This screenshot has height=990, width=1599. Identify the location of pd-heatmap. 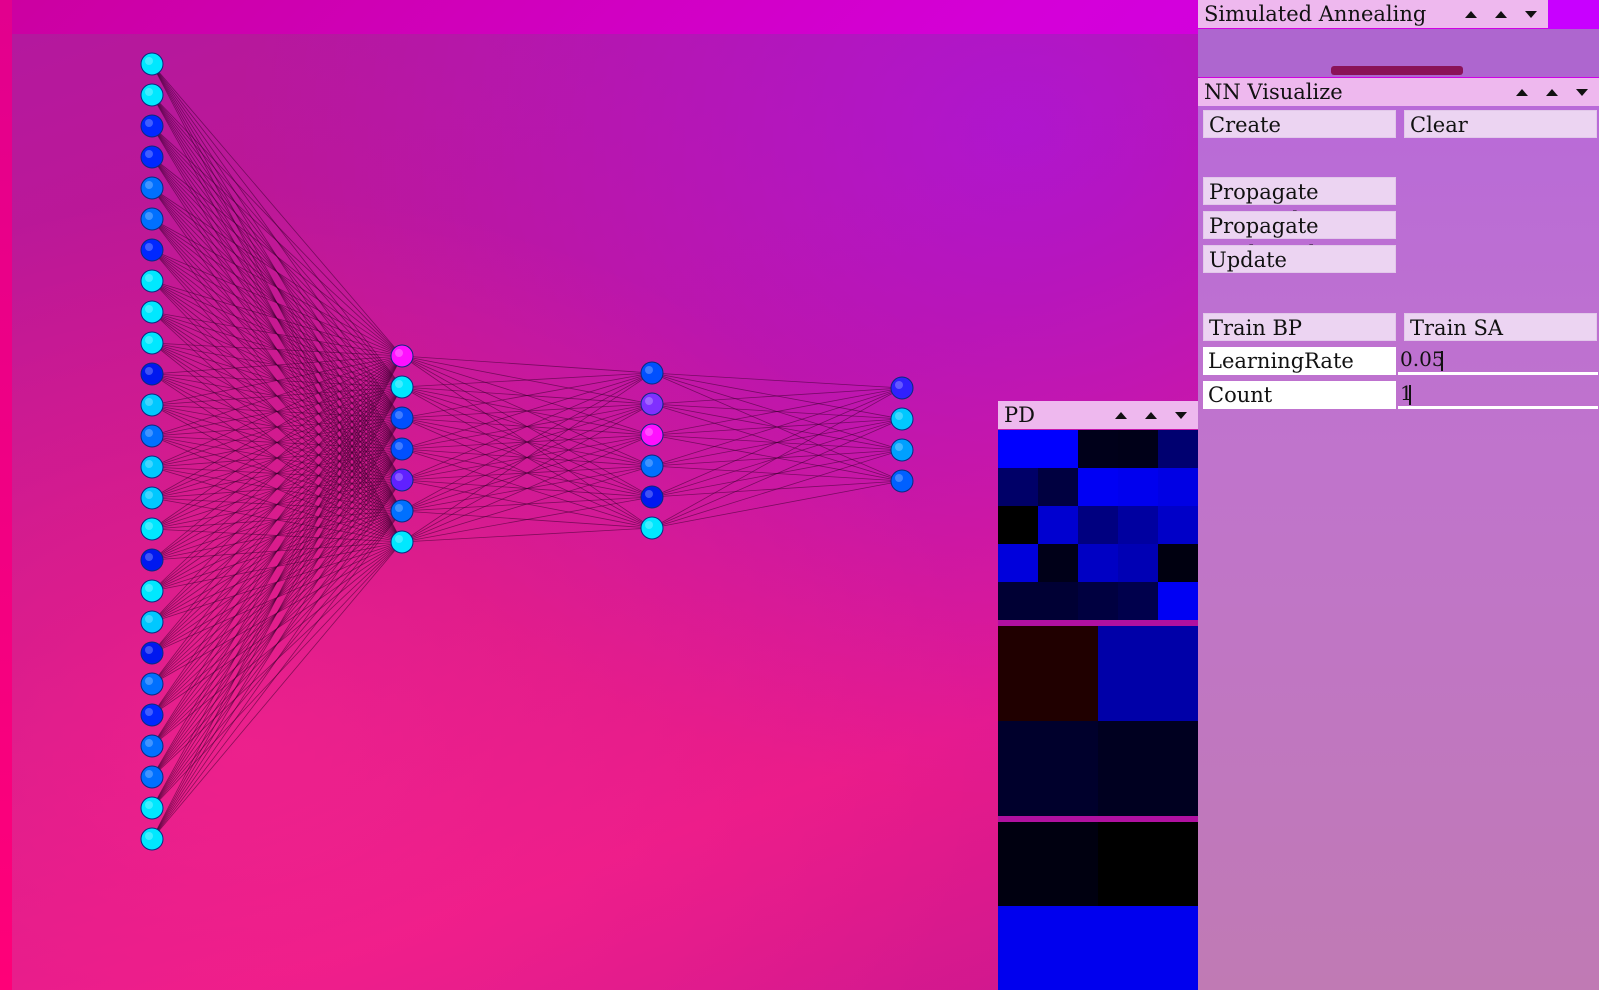
(1098, 710).